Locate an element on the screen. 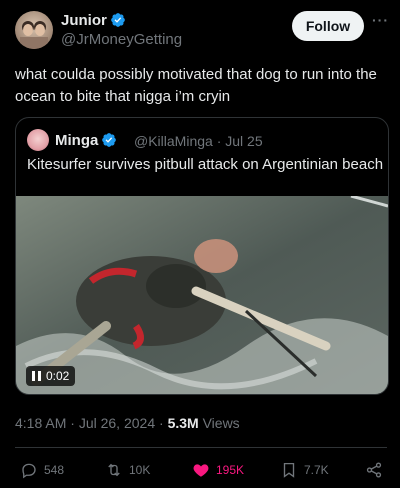 This screenshot has width=400, height=488. post-time: 4:18 AM is located at coordinates (40, 423).